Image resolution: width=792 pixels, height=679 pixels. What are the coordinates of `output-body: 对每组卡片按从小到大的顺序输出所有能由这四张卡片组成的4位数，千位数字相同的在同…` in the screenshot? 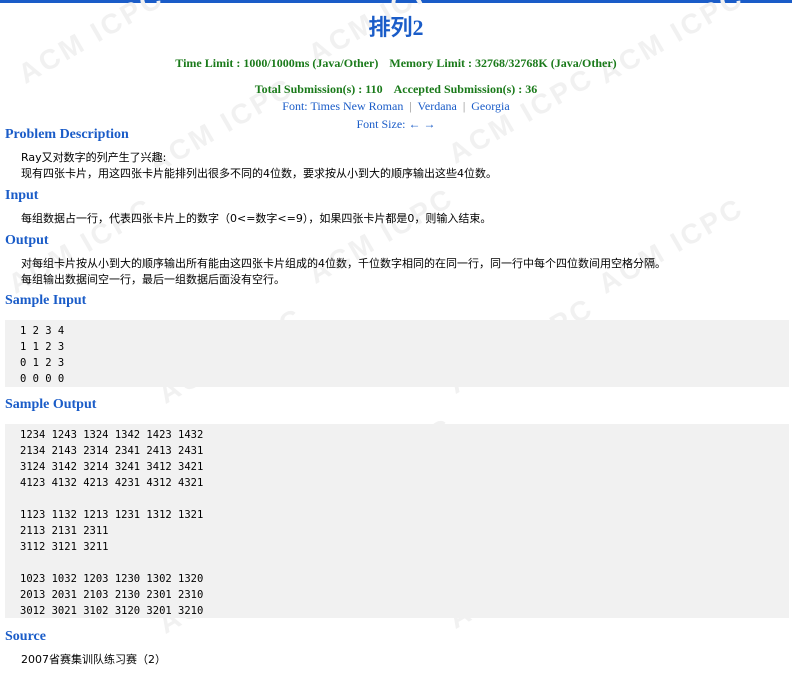 It's located at (343, 272).